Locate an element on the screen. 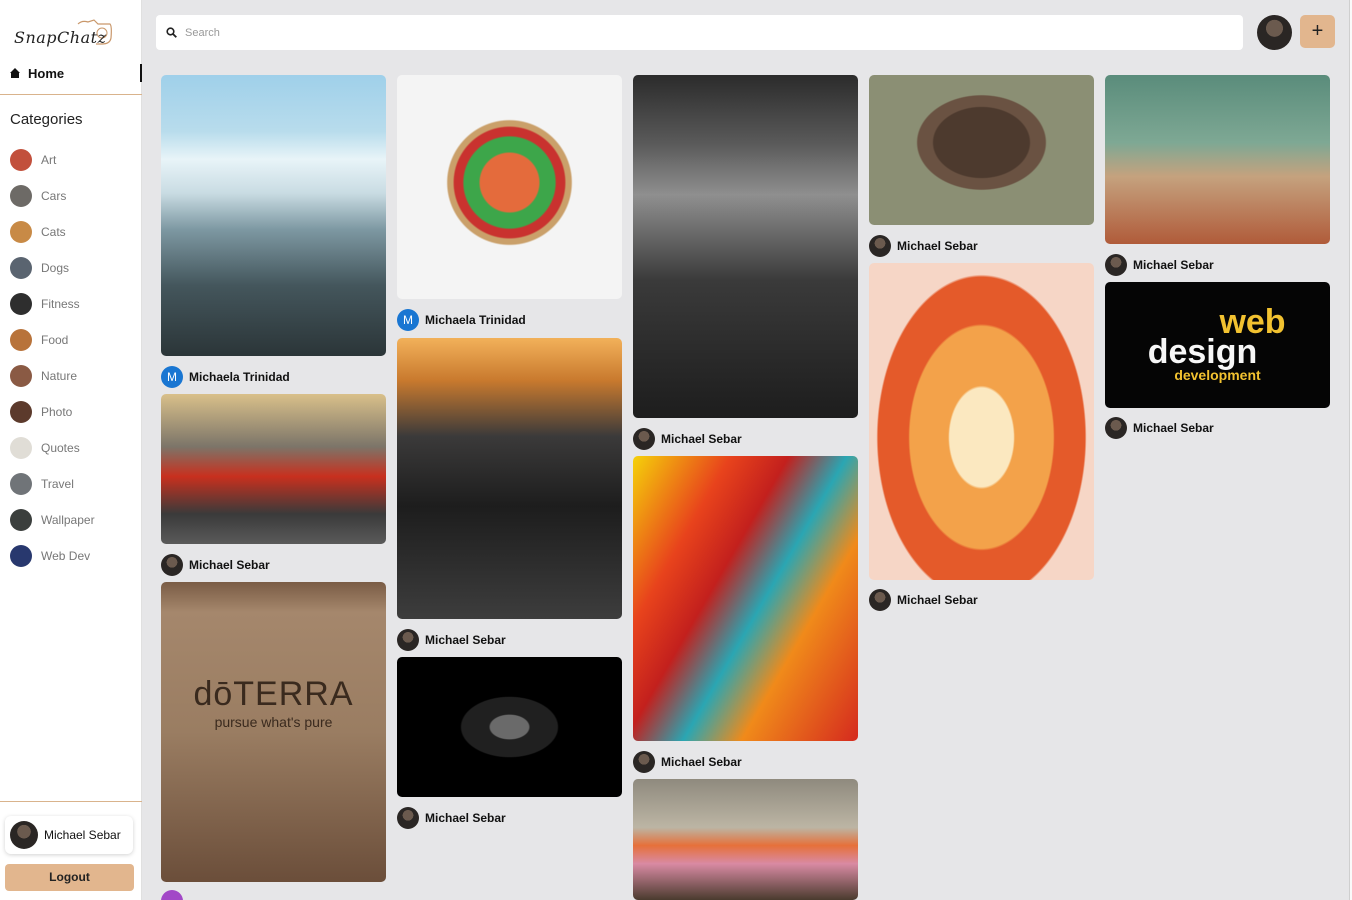 This screenshot has height=900, width=1352. category-label: Fitness is located at coordinates (60, 304).